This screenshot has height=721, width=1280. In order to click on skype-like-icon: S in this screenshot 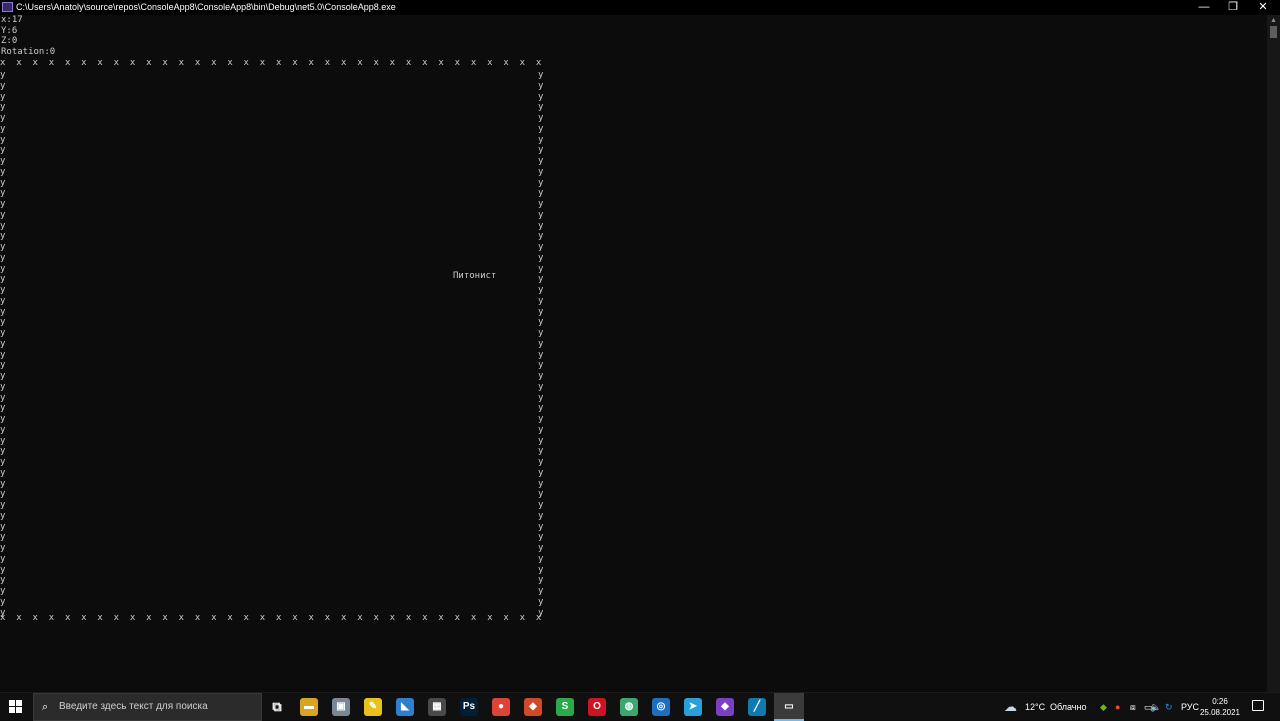, I will do `click(565, 707)`.